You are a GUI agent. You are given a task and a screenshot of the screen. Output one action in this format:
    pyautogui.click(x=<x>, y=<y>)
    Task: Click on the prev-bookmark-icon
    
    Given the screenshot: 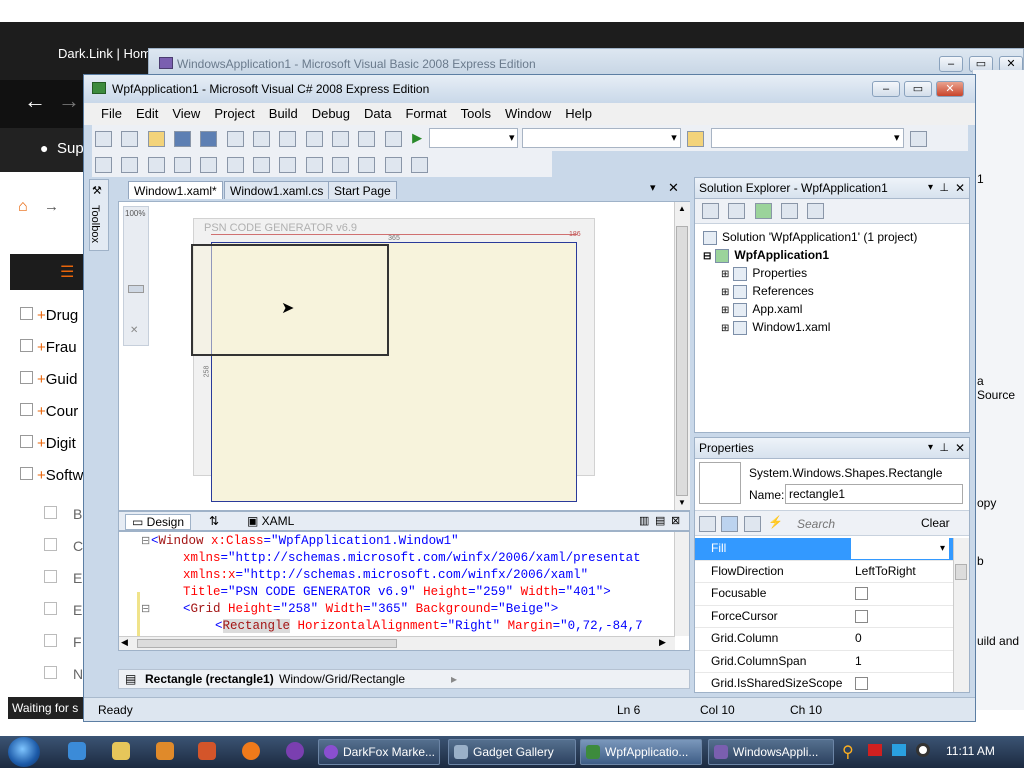 What is the action you would take?
    pyautogui.click(x=341, y=165)
    